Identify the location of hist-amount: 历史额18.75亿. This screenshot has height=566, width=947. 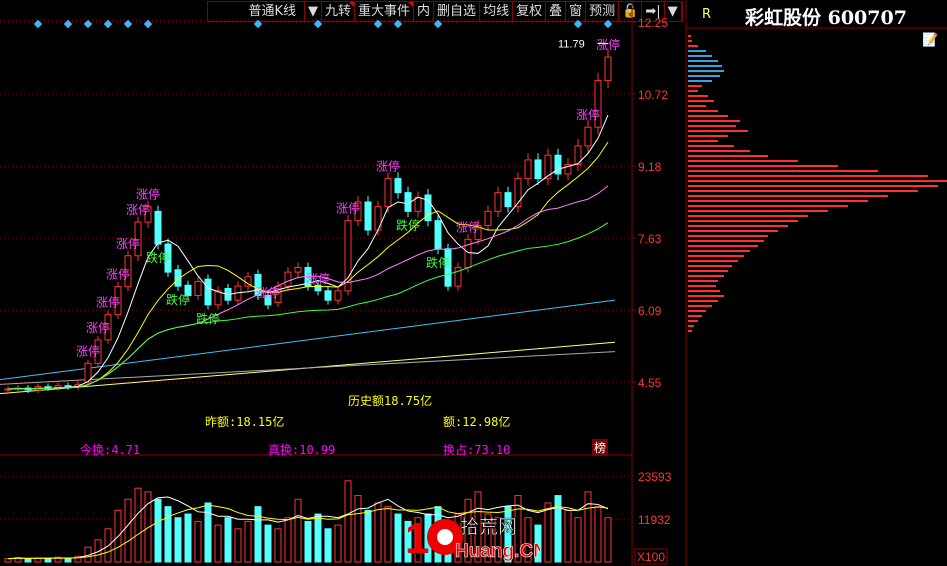
(390, 401).